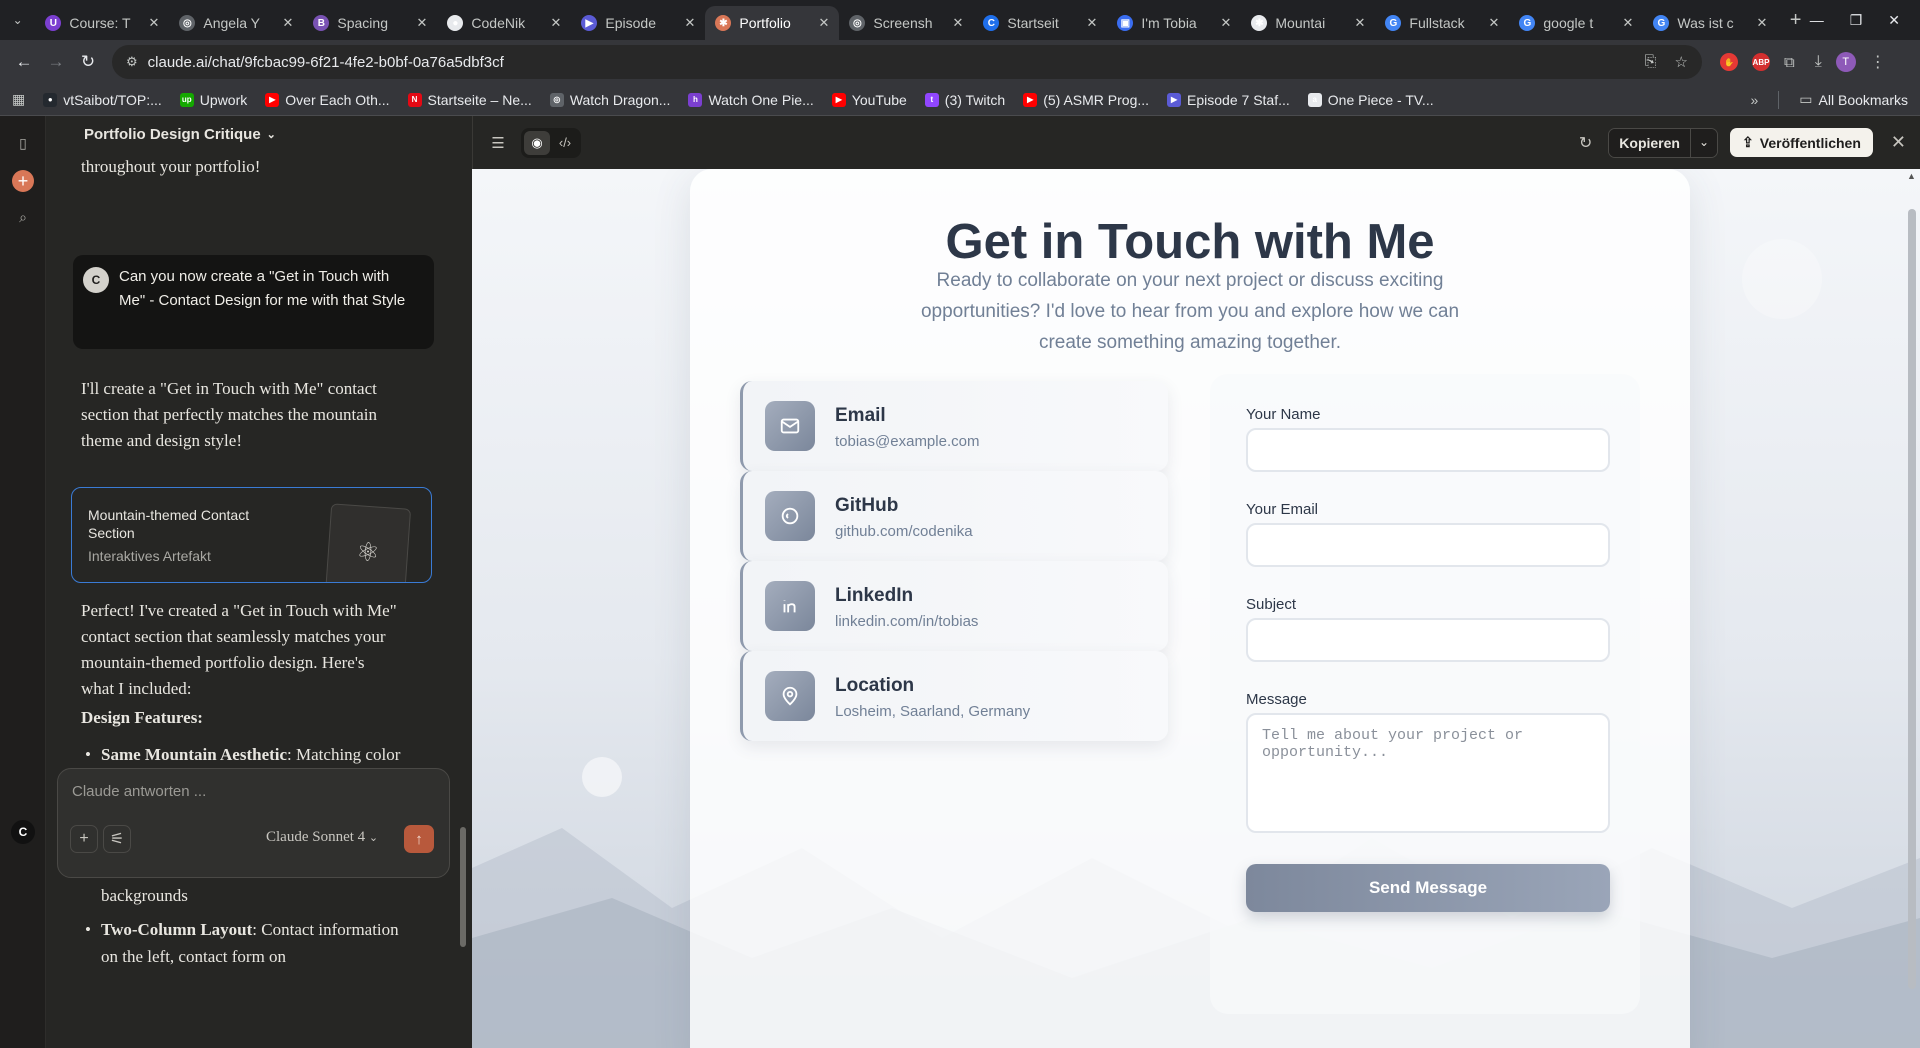 The image size is (1920, 1048). What do you see at coordinates (1782, 279) in the screenshot?
I see `cloud-decoration` at bounding box center [1782, 279].